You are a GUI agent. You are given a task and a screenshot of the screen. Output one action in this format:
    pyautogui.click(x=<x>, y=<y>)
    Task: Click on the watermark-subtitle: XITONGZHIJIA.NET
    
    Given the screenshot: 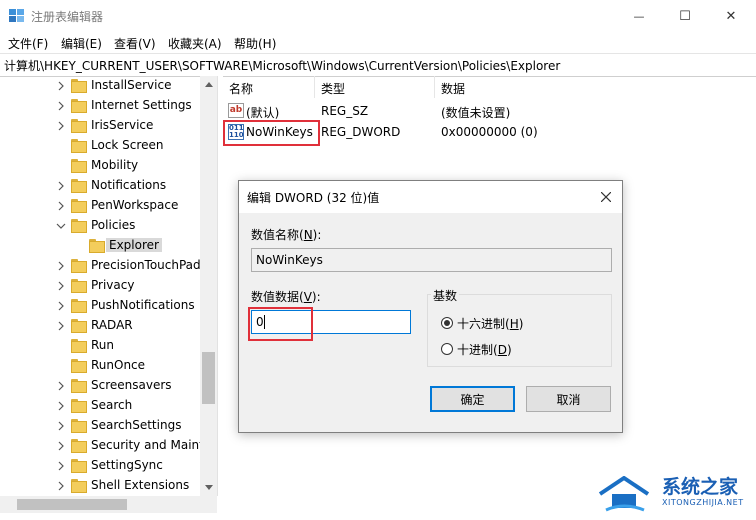 What is the action you would take?
    pyautogui.click(x=703, y=502)
    